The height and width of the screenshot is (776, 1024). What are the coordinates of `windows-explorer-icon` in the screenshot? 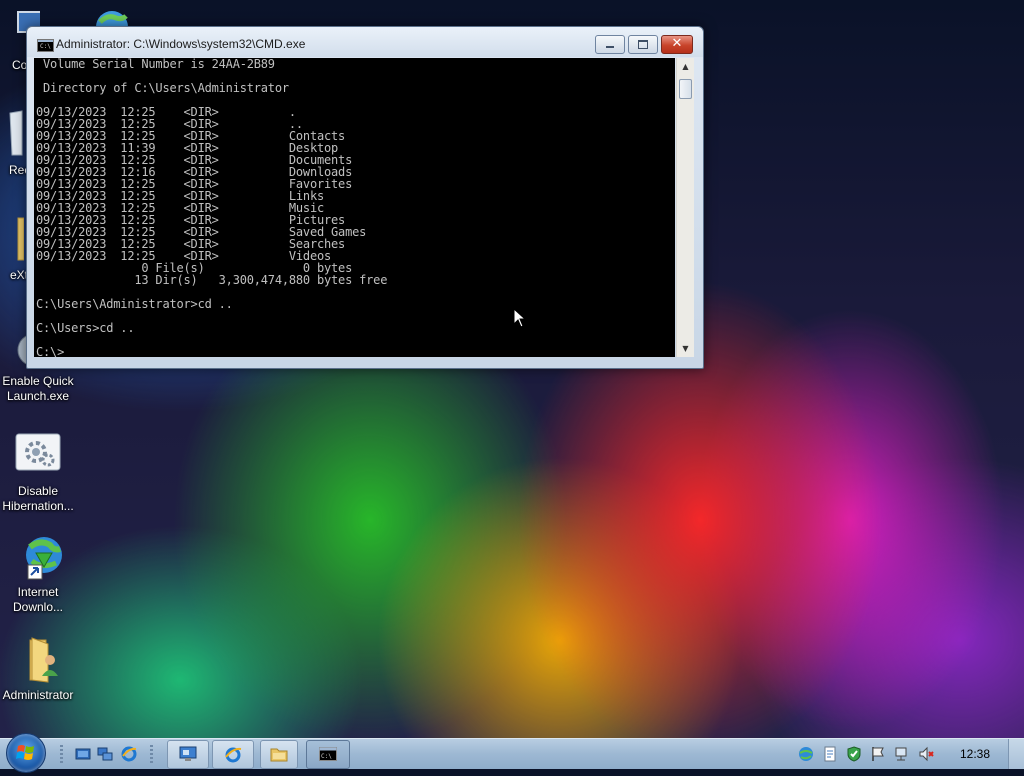 It's located at (279, 755).